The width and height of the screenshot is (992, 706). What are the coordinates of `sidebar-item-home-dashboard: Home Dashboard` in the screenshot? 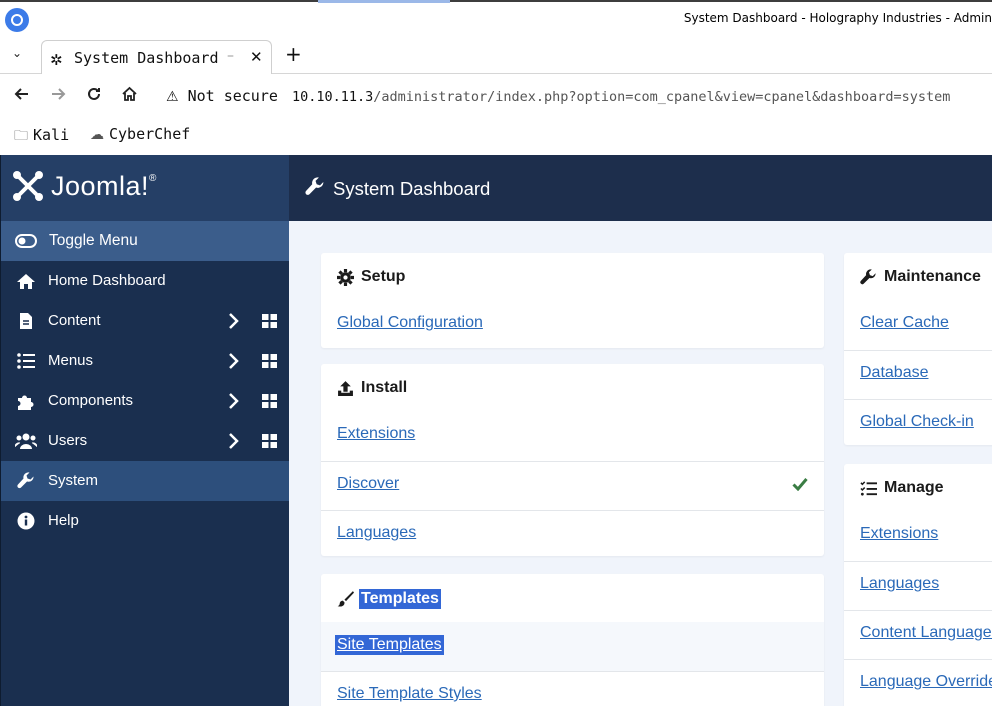 It's located at (145, 281).